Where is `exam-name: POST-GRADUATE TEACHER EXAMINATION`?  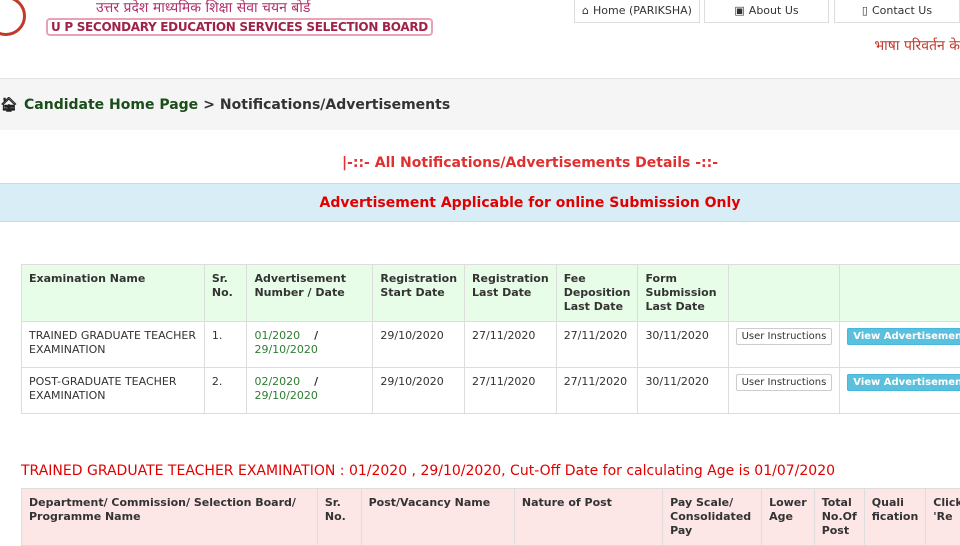 exam-name: POST-GRADUATE TEACHER EXAMINATION is located at coordinates (113, 391).